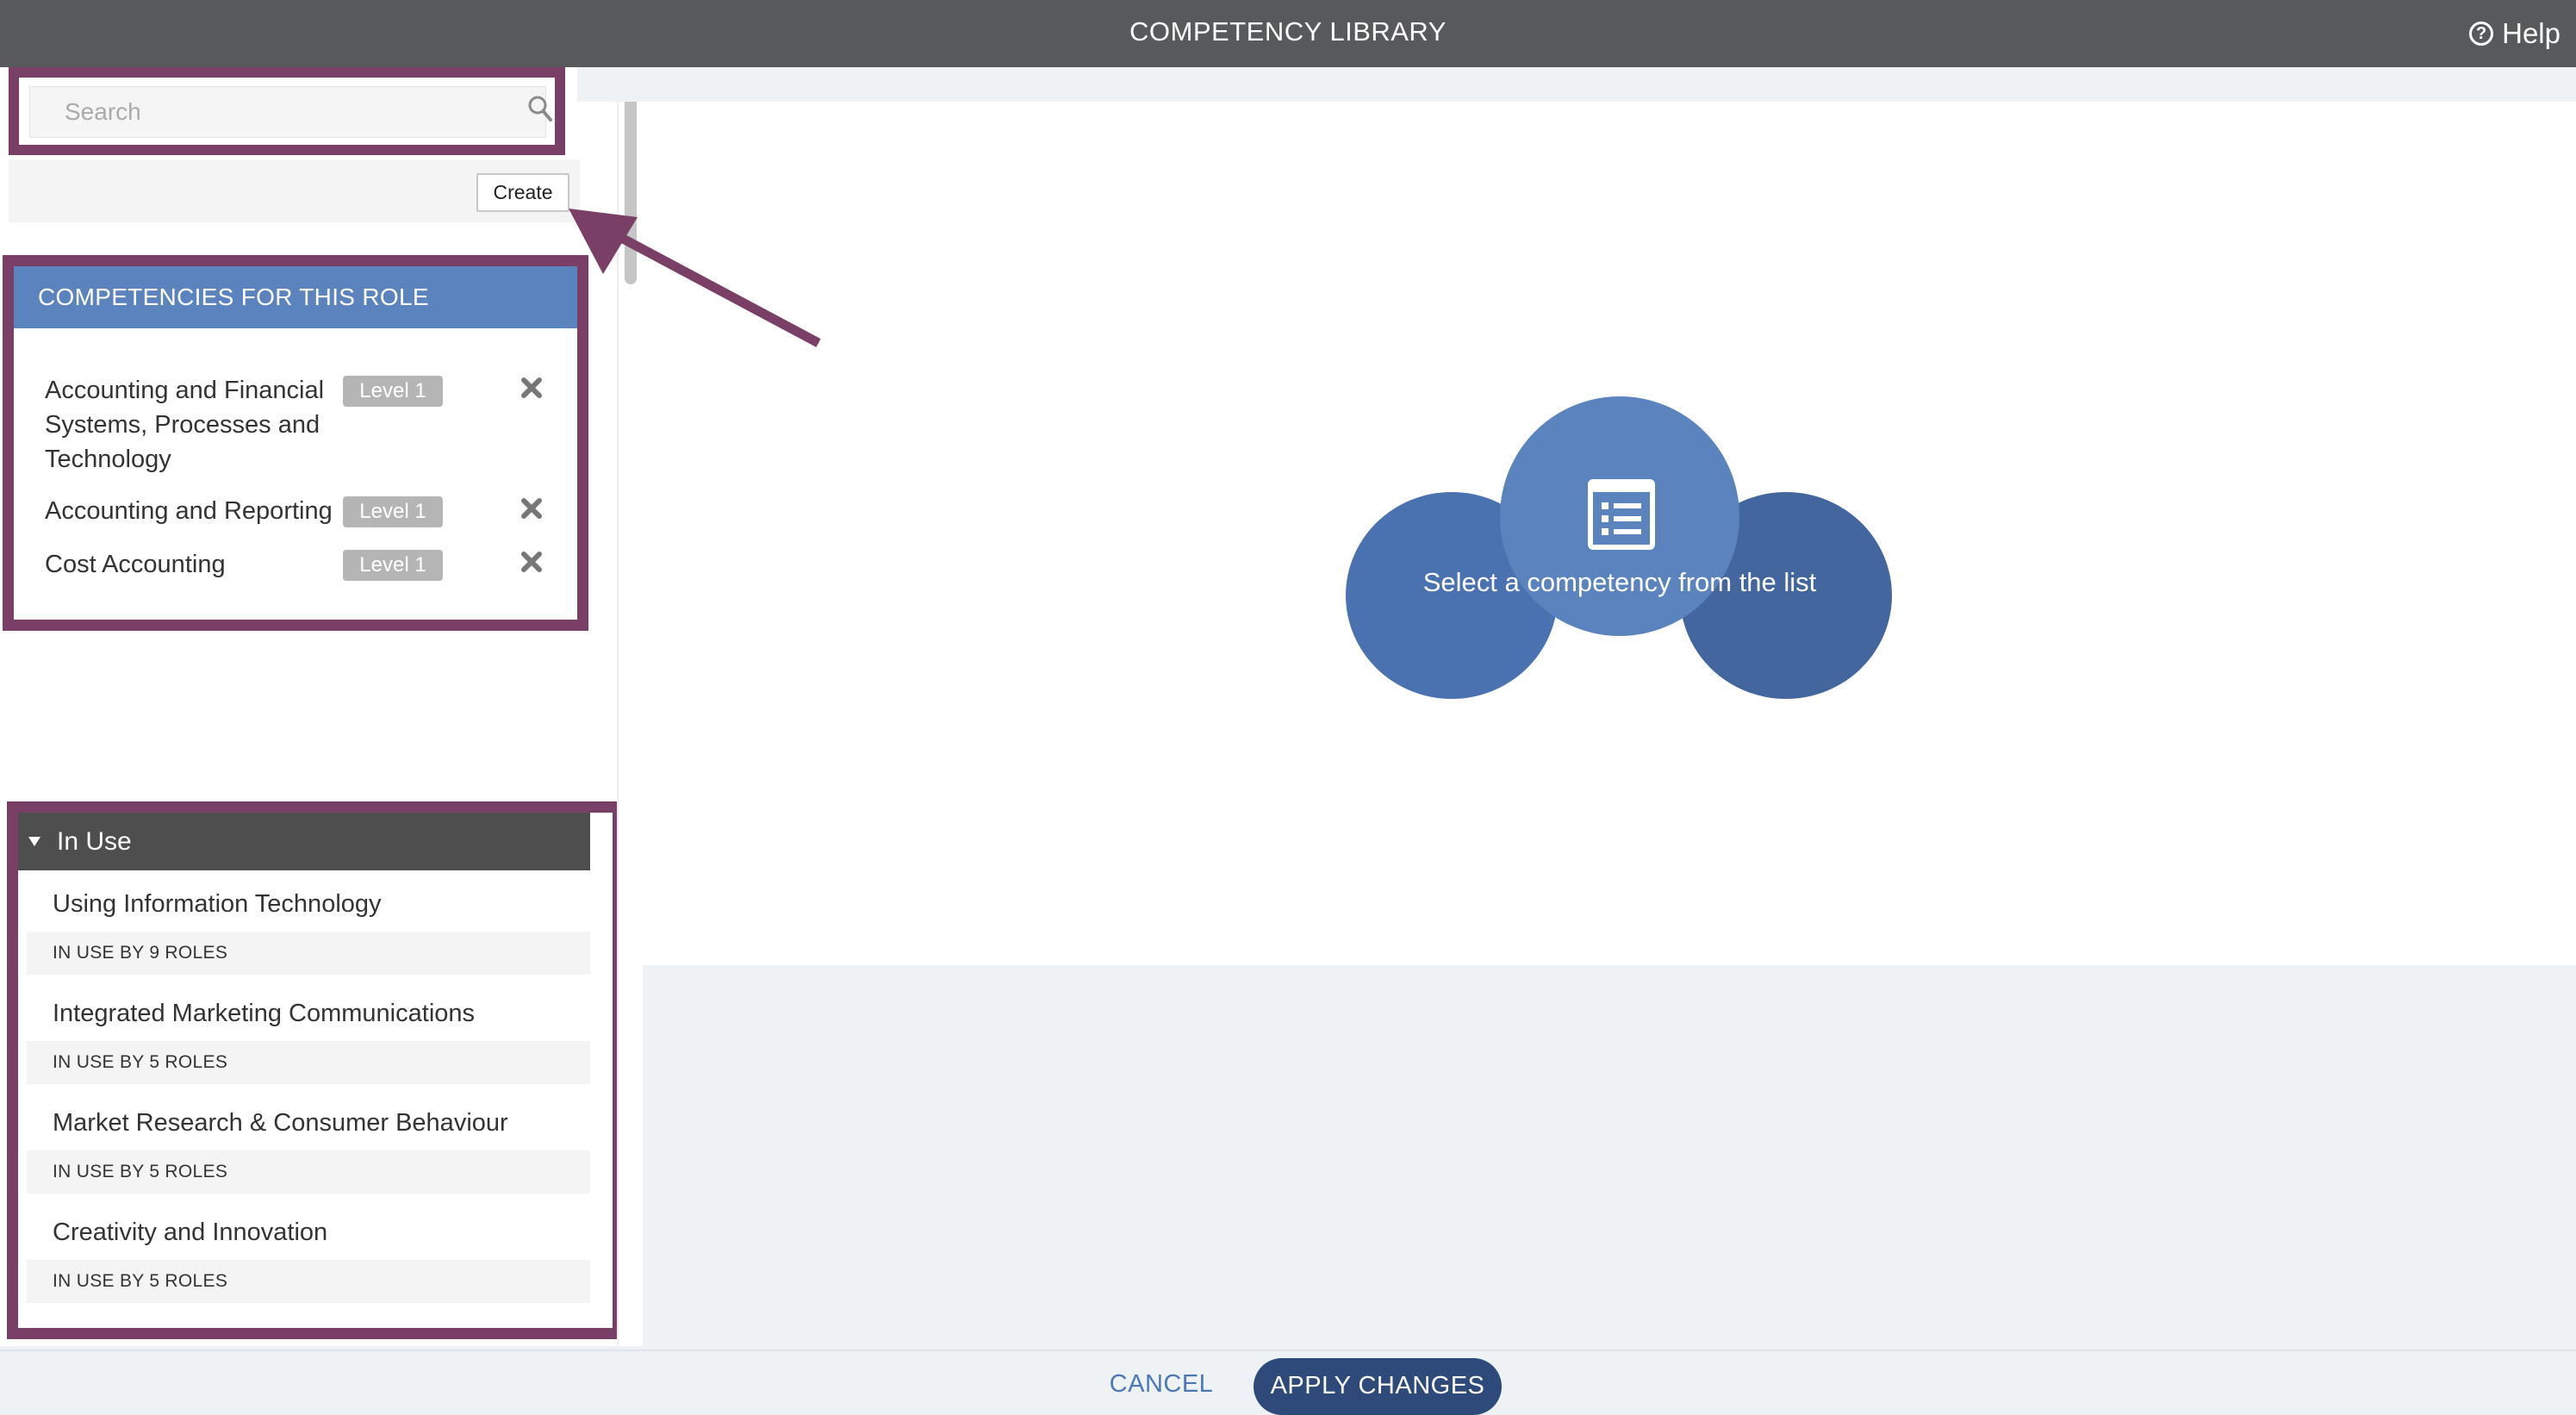 The image size is (2576, 1415). I want to click on list-item-usage: IN USE BY 9 ROLES, so click(309, 953).